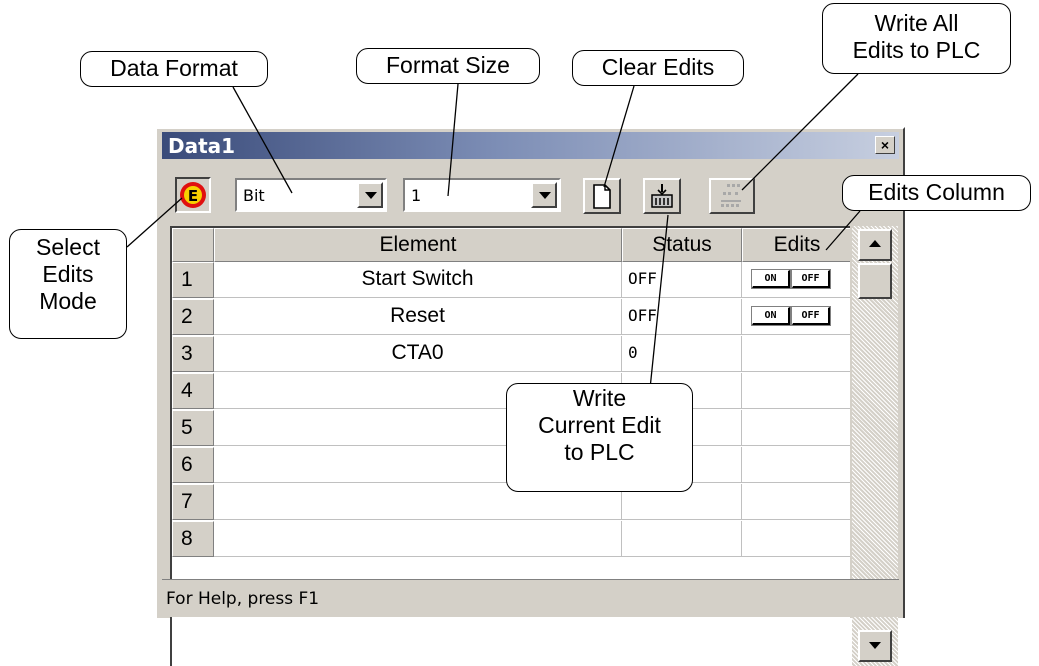 The width and height of the screenshot is (1039, 666). I want to click on row-number: 3, so click(193, 354).